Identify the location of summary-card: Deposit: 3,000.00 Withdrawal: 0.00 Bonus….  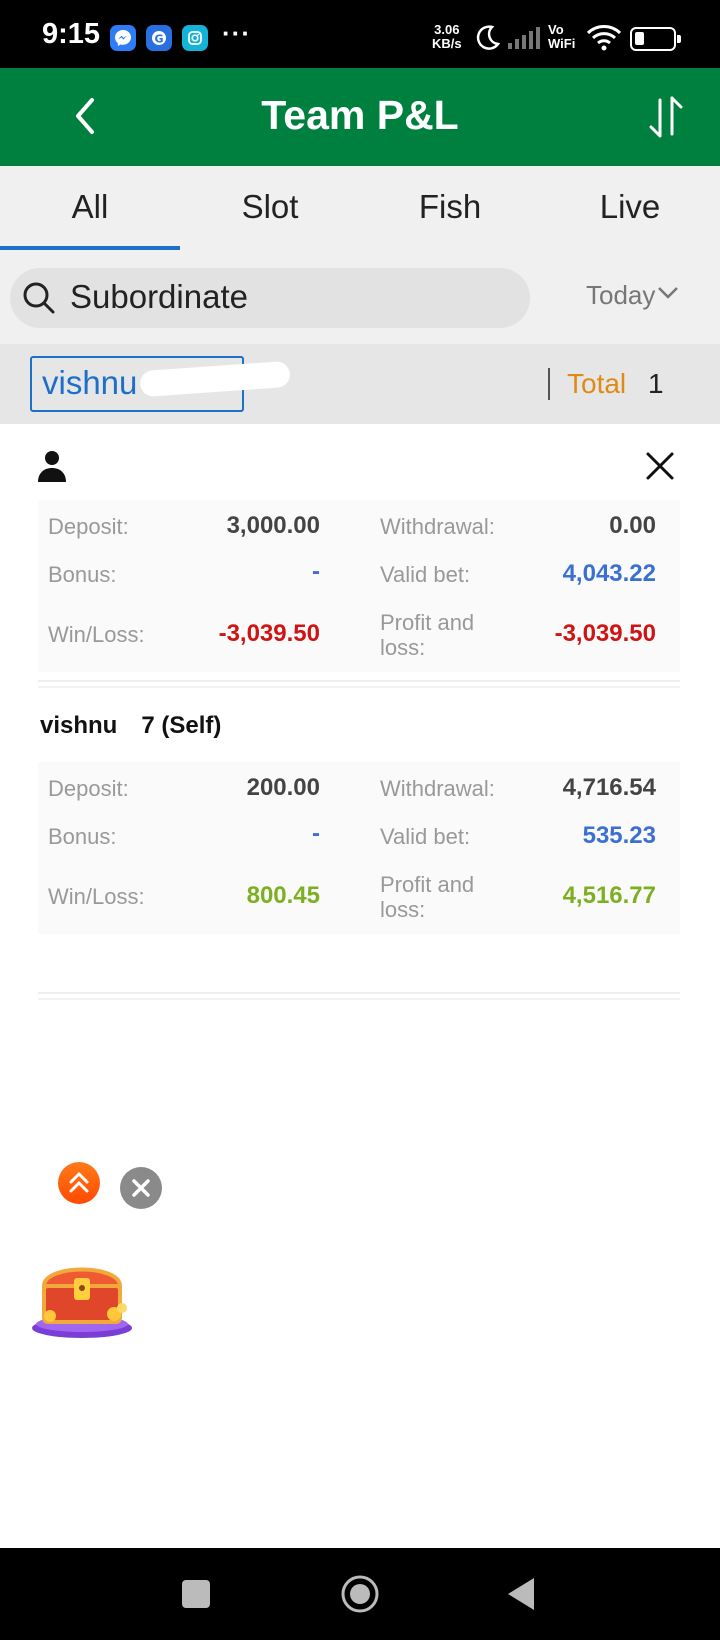
(359, 586).